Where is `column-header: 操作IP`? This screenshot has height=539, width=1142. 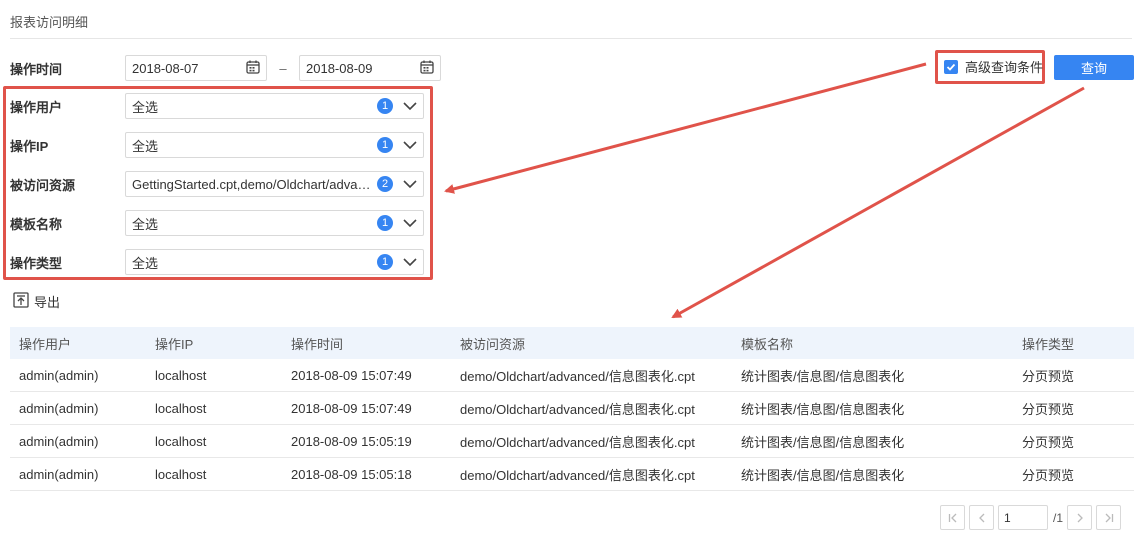 column-header: 操作IP is located at coordinates (214, 343).